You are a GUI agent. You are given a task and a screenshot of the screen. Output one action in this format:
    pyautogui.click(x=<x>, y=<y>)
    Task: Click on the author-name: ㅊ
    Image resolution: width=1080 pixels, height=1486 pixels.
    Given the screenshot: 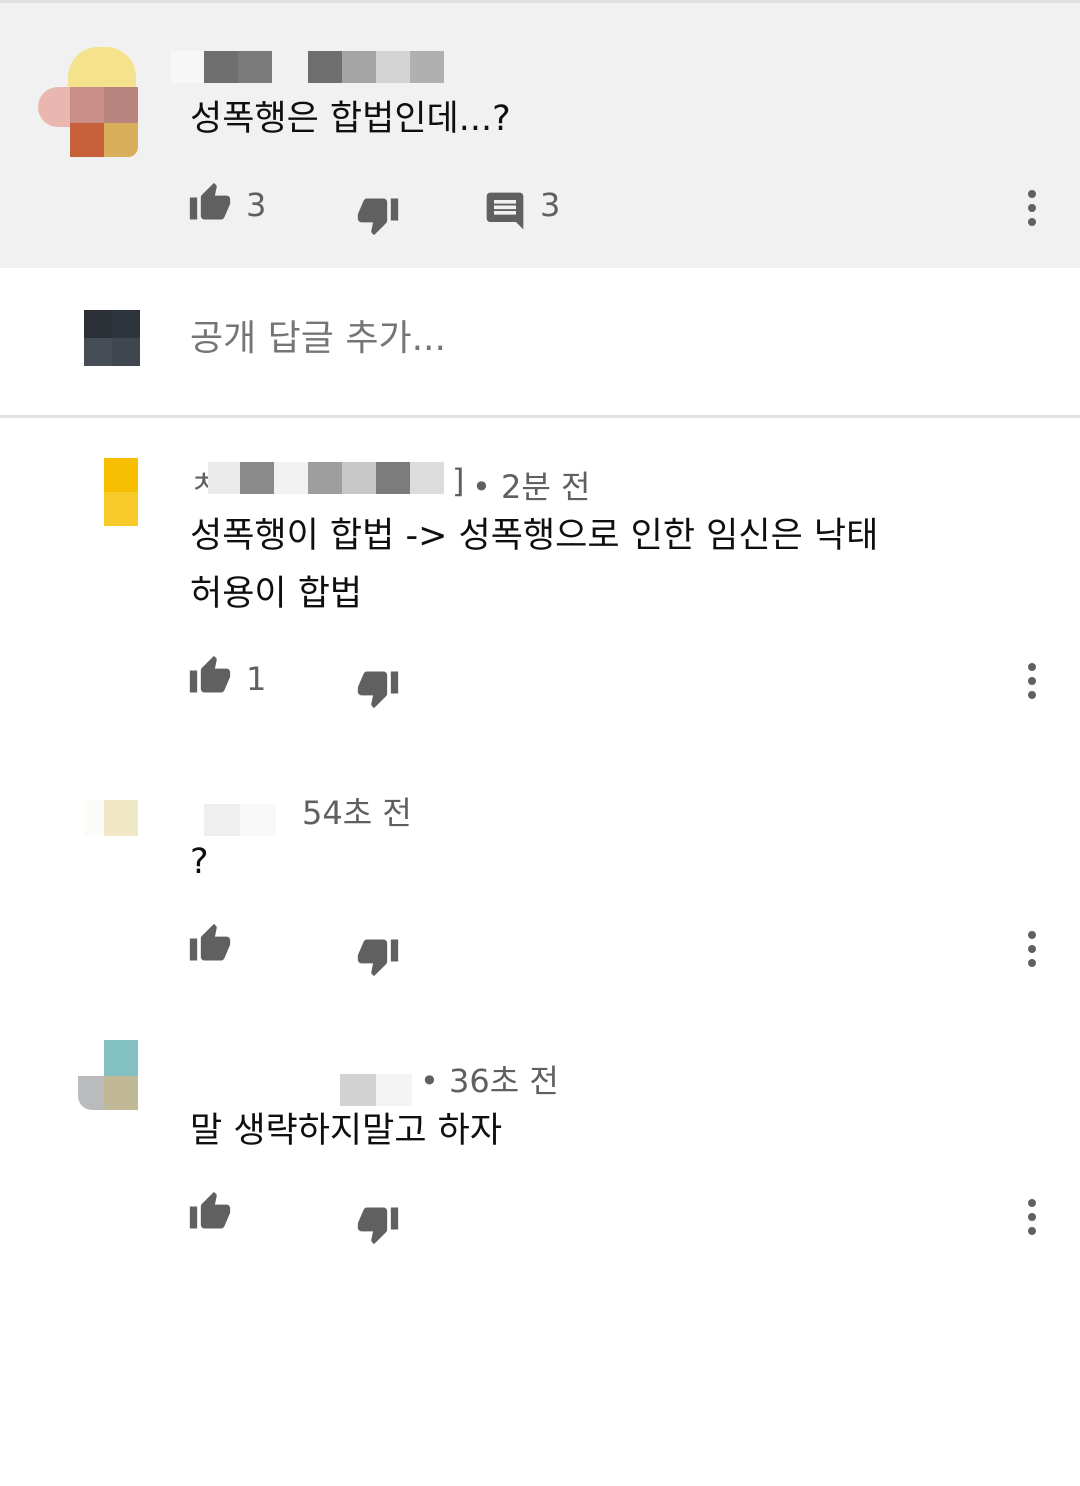 What is the action you would take?
    pyautogui.click(x=325, y=479)
    